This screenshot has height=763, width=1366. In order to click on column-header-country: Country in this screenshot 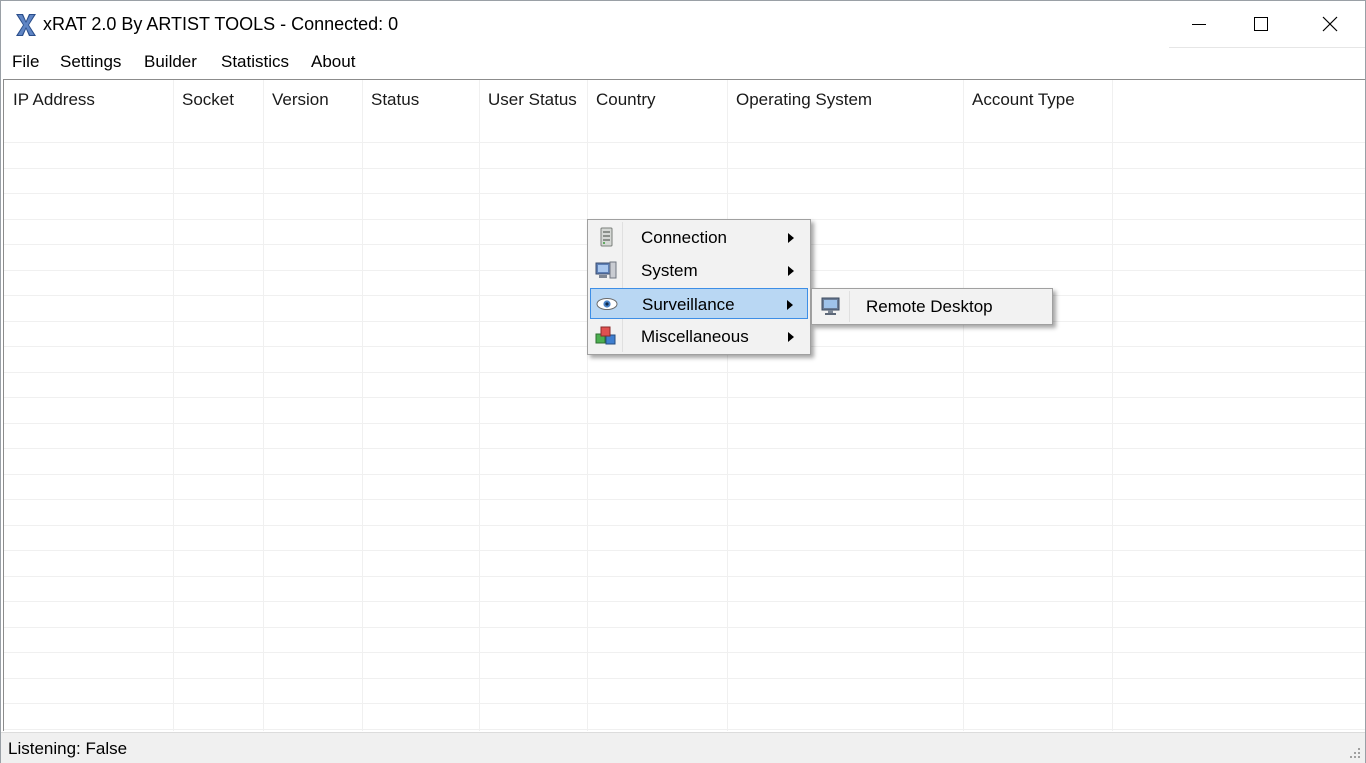, I will do `click(657, 100)`.